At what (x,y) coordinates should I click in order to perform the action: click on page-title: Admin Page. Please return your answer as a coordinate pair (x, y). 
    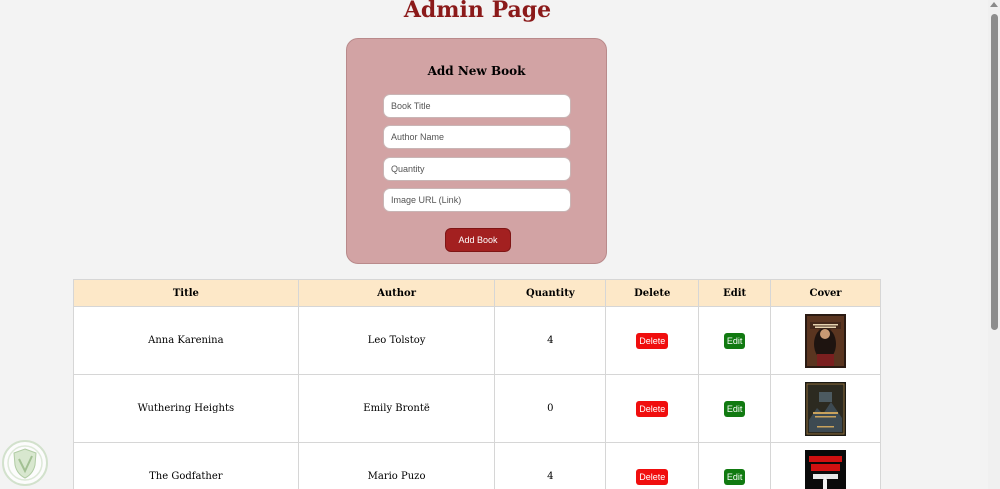
    Looking at the image, I should click on (477, 11).